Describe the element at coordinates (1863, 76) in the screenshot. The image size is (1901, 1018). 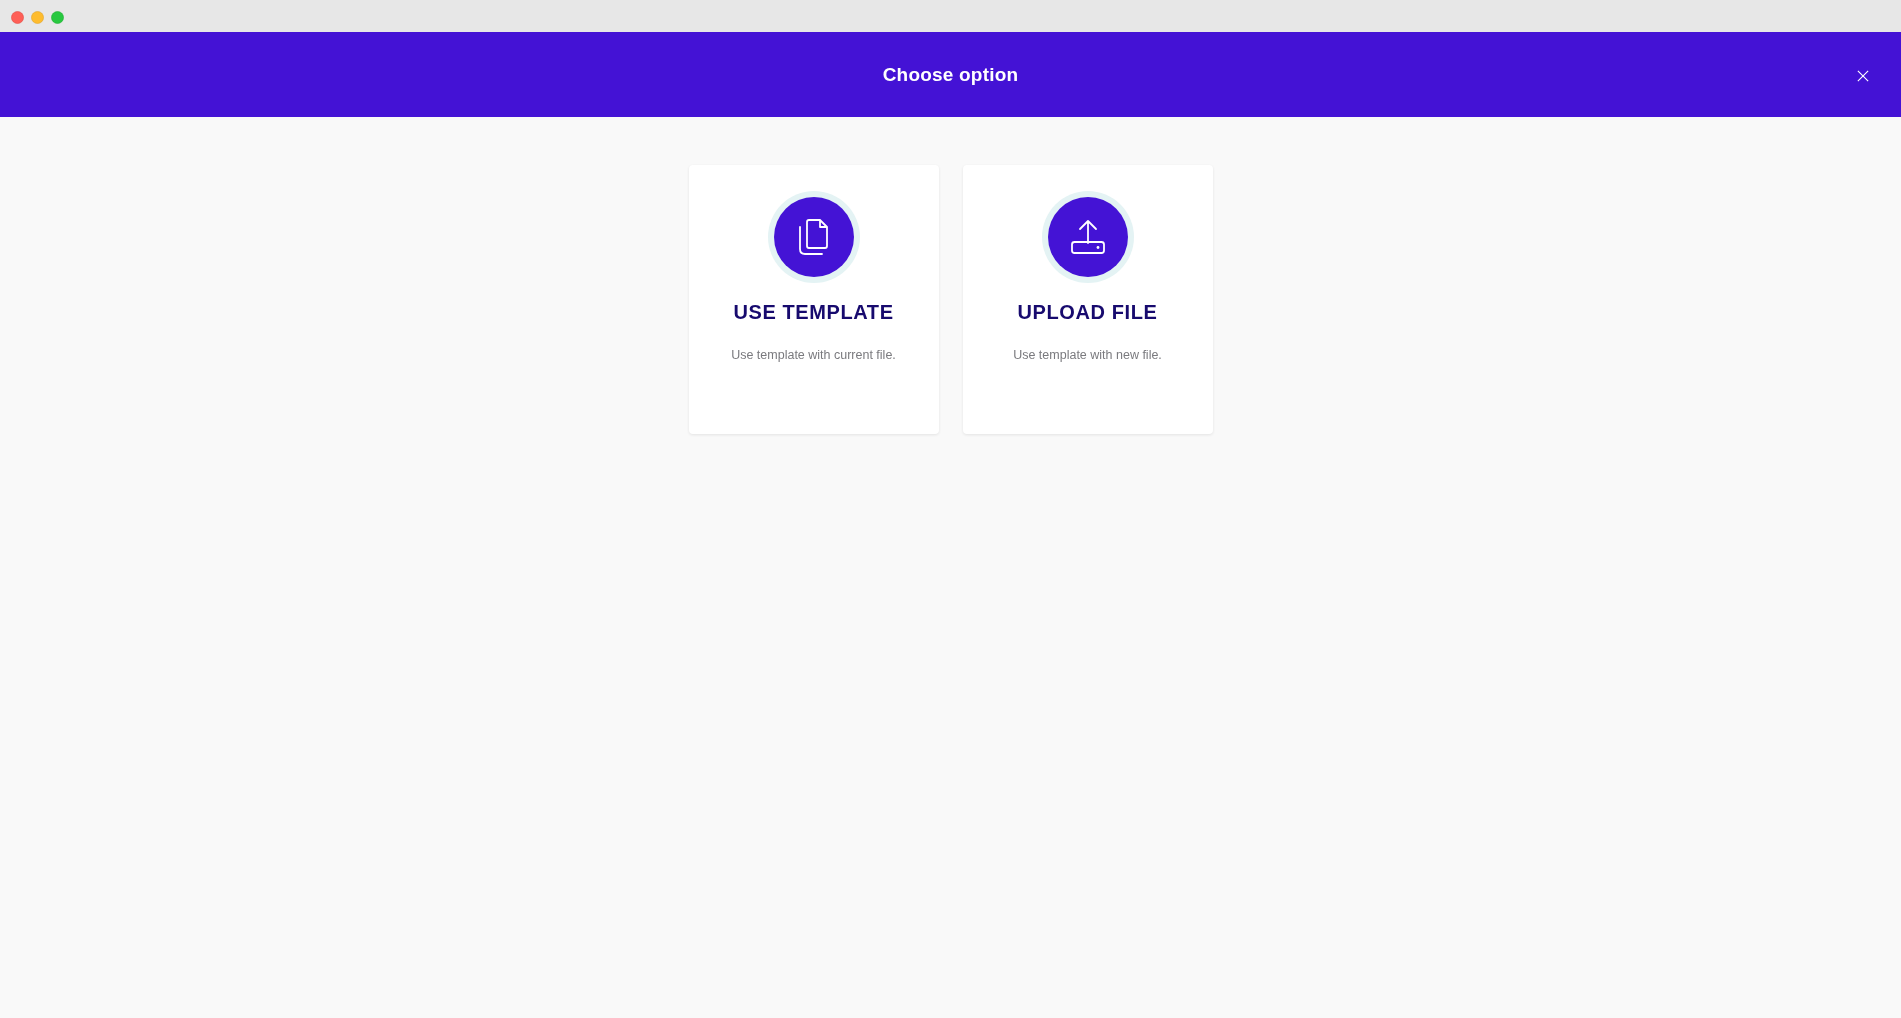
I see `close-icon` at that location.